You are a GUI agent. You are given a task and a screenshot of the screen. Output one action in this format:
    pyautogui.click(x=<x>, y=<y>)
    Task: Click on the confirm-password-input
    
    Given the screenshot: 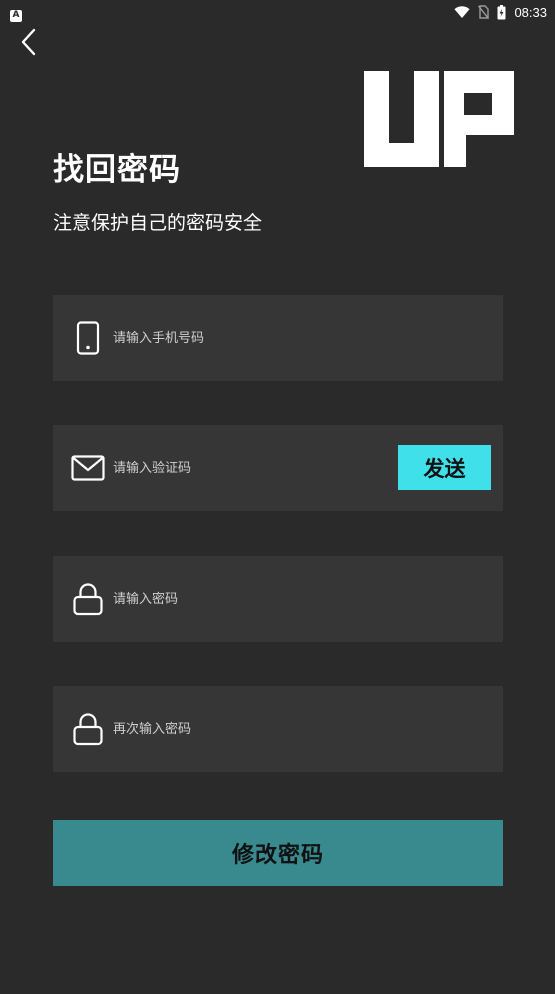 What is the action you would take?
    pyautogui.click(x=278, y=729)
    